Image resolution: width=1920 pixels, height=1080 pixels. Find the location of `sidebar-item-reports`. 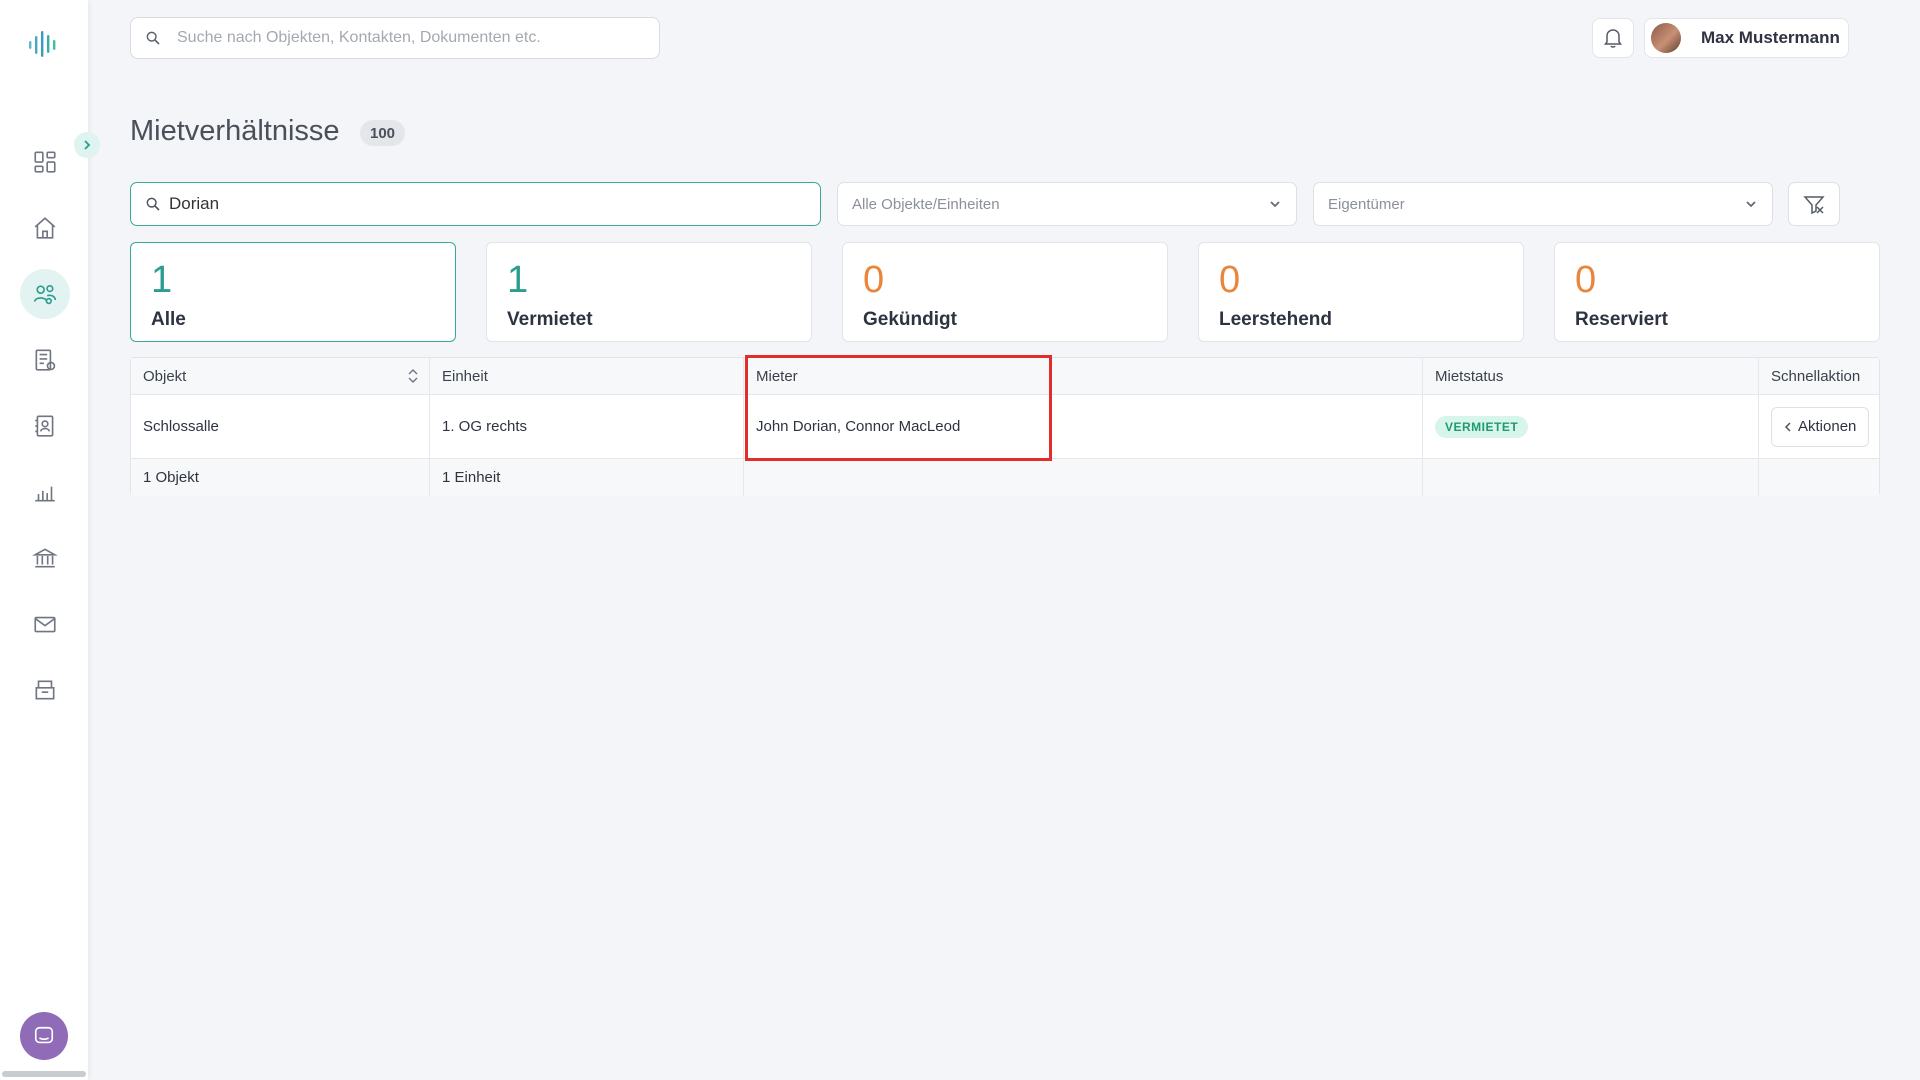

sidebar-item-reports is located at coordinates (45, 492).